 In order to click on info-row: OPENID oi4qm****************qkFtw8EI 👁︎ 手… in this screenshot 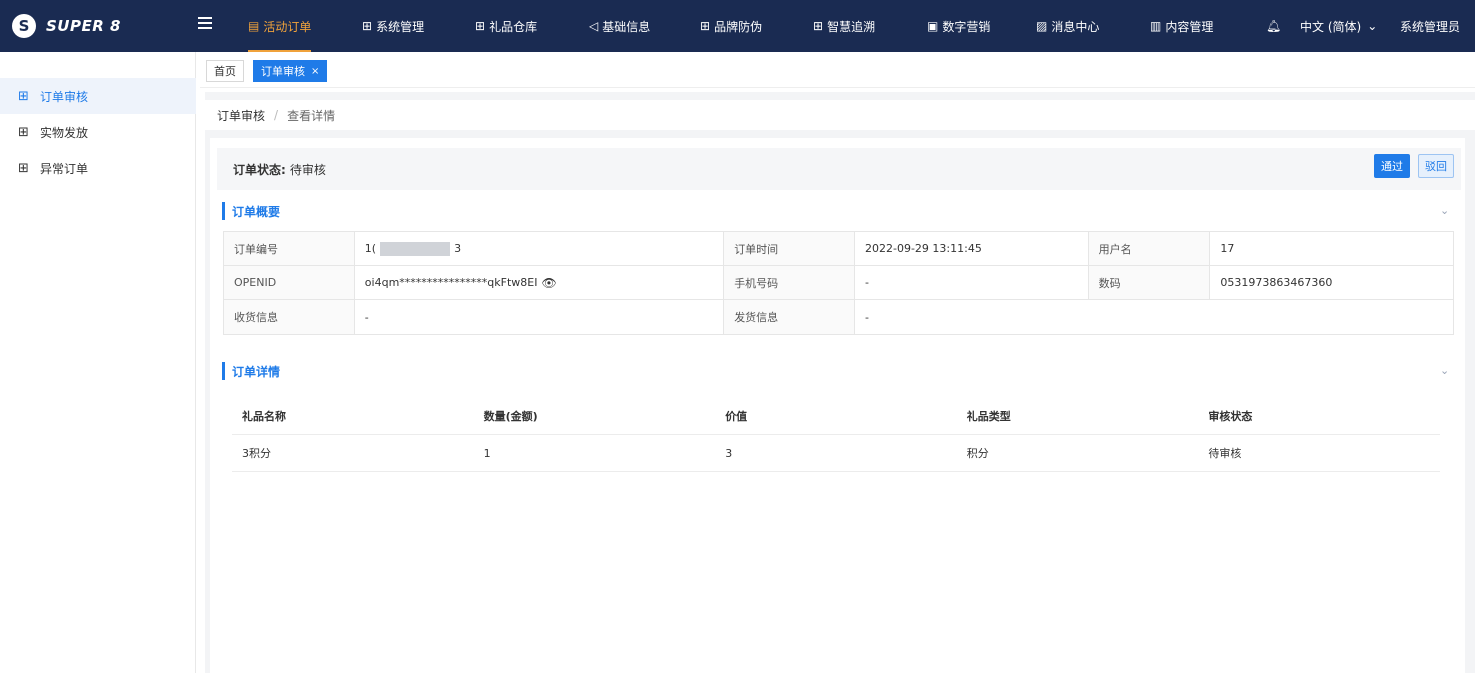, I will do `click(838, 283)`.